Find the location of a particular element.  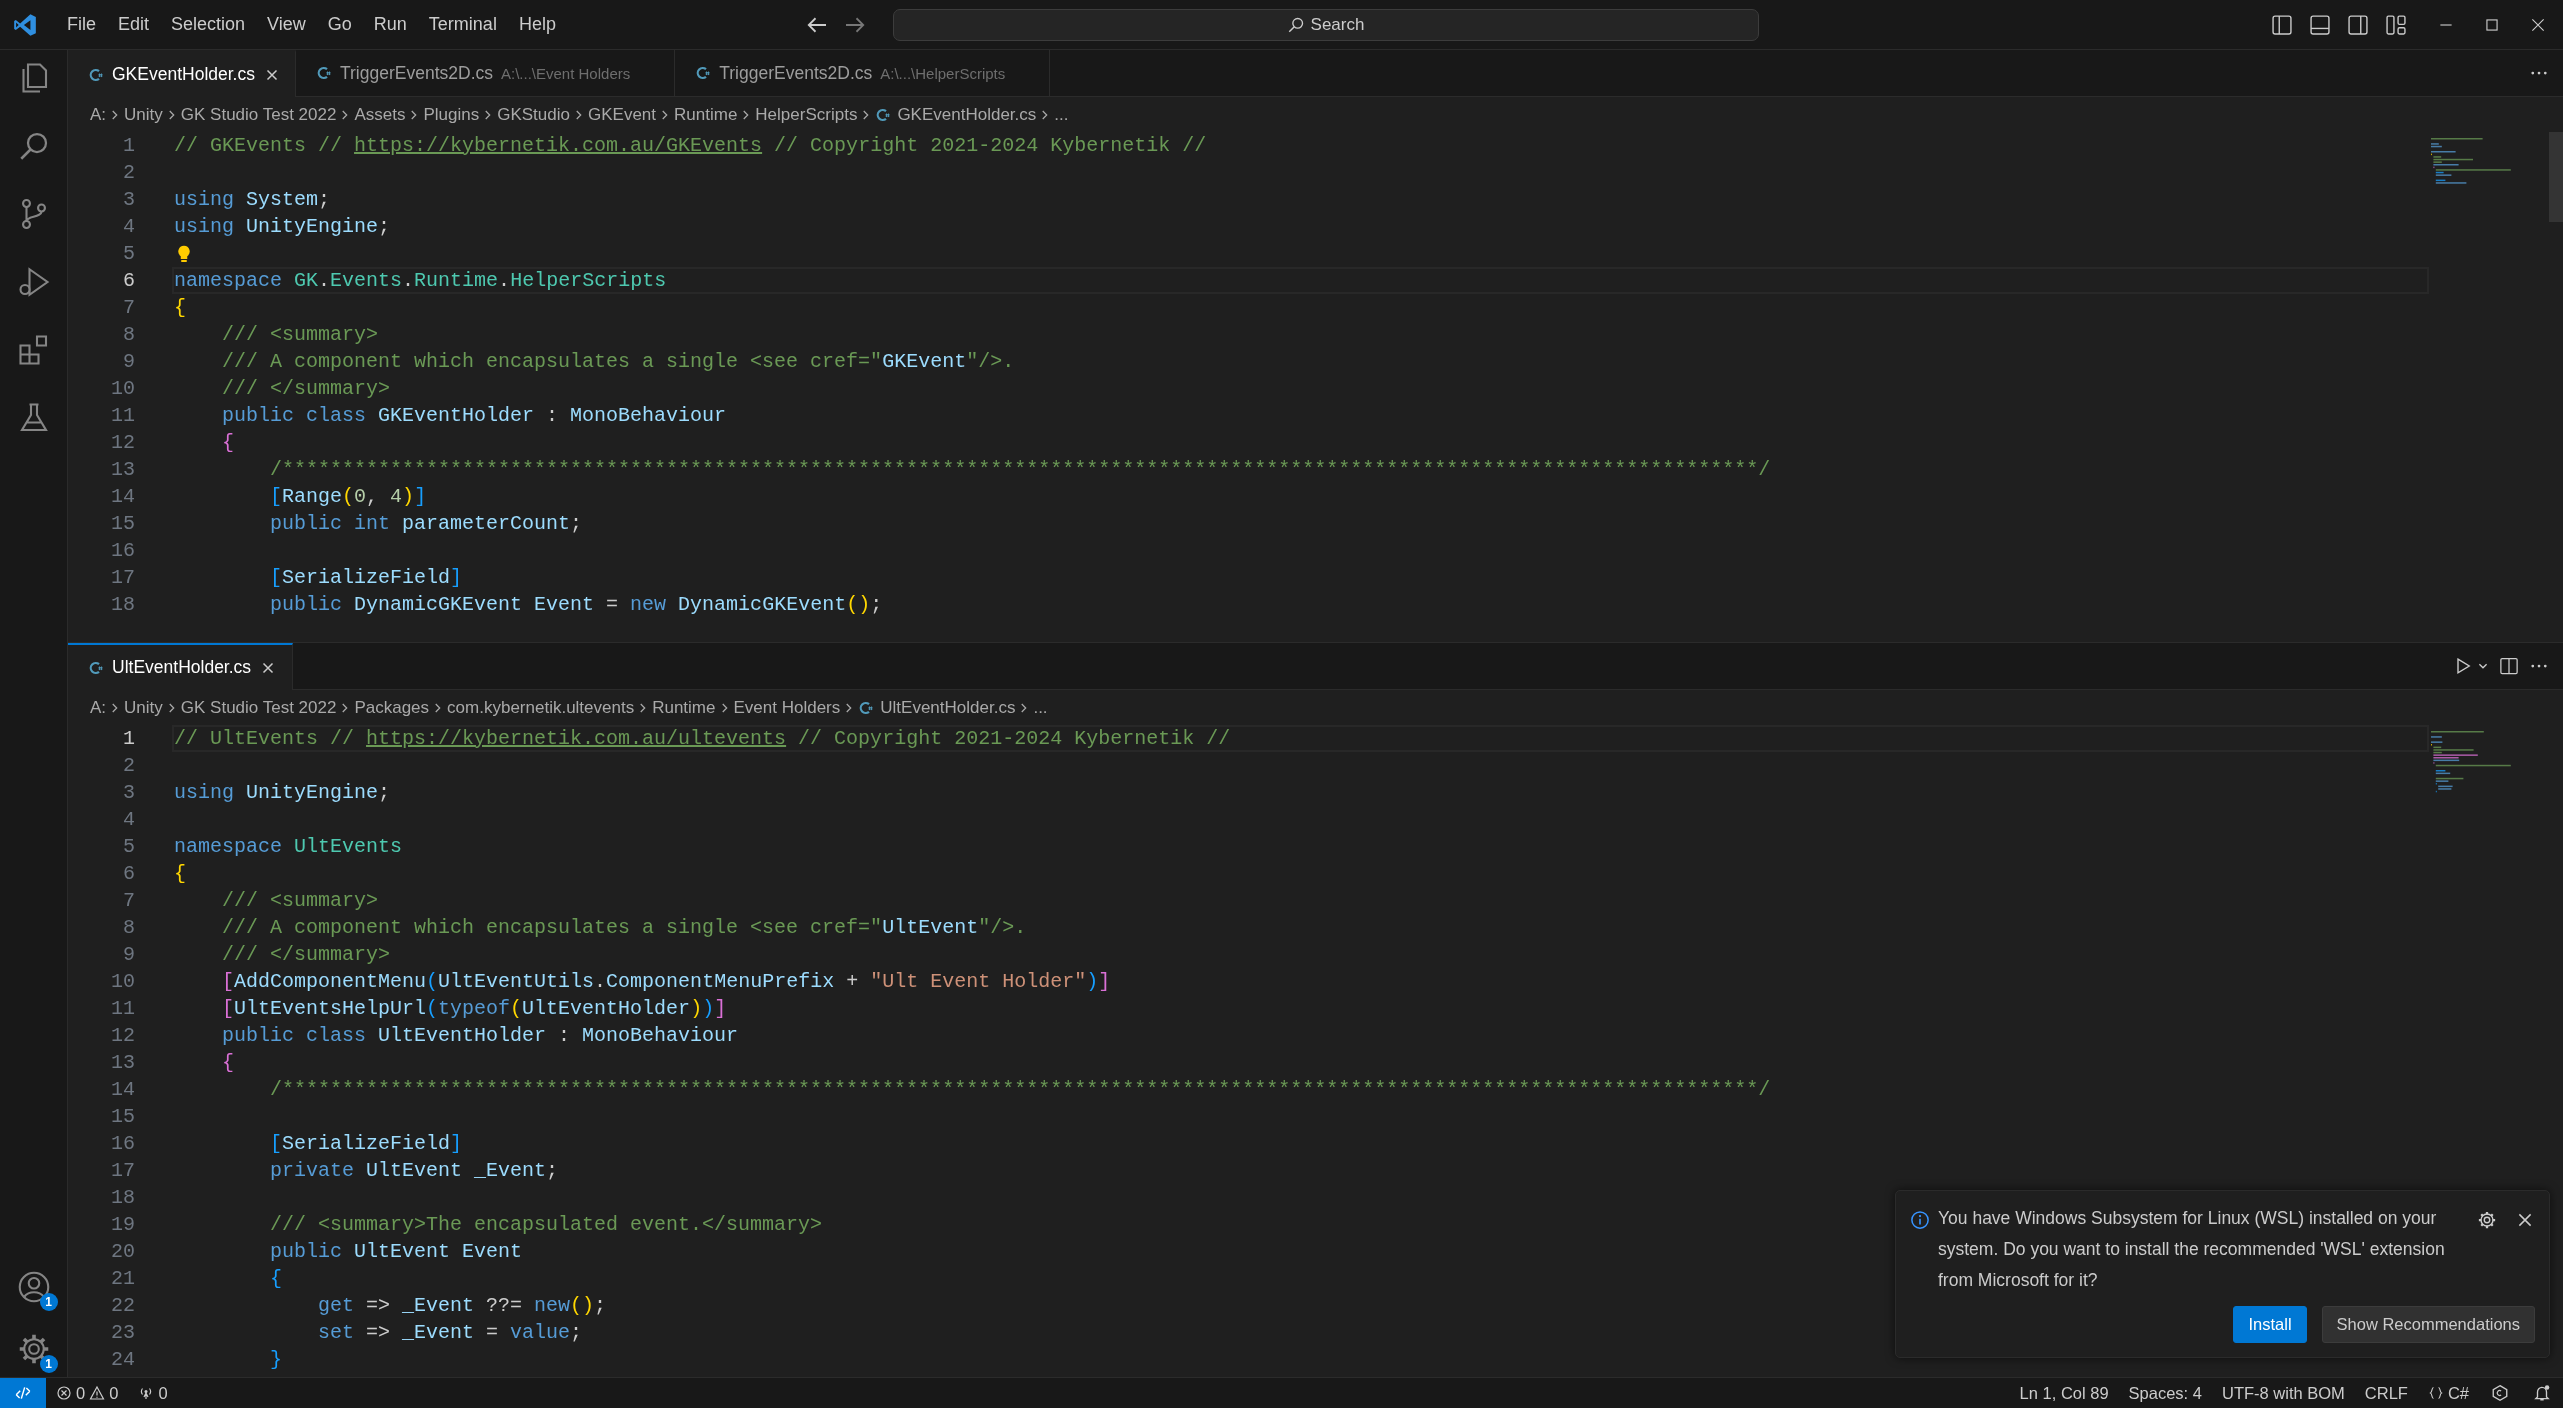

notification-button: Install is located at coordinates (2270, 1324).